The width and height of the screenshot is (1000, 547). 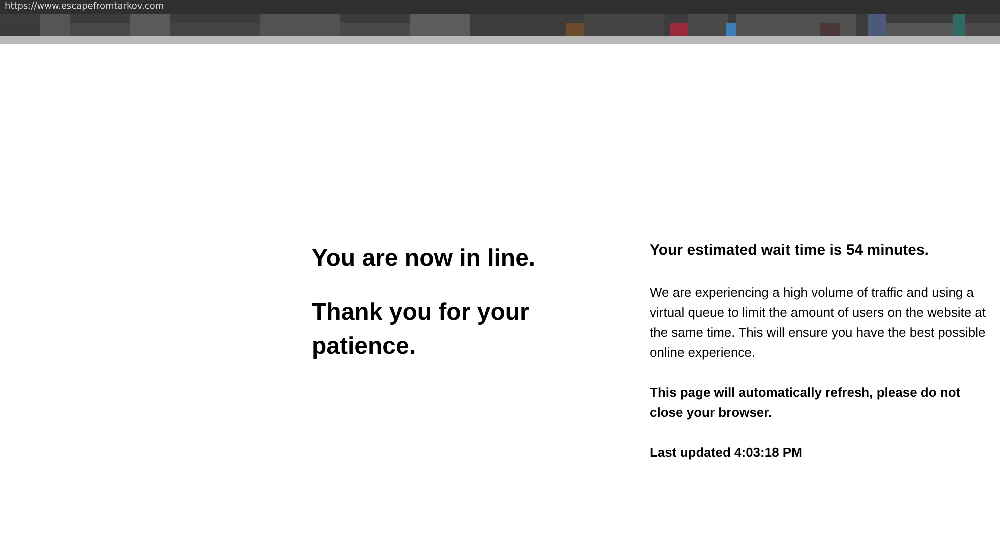 I want to click on refresh-notice: This page will automatically refresh, please do not close your browser., so click(x=806, y=403).